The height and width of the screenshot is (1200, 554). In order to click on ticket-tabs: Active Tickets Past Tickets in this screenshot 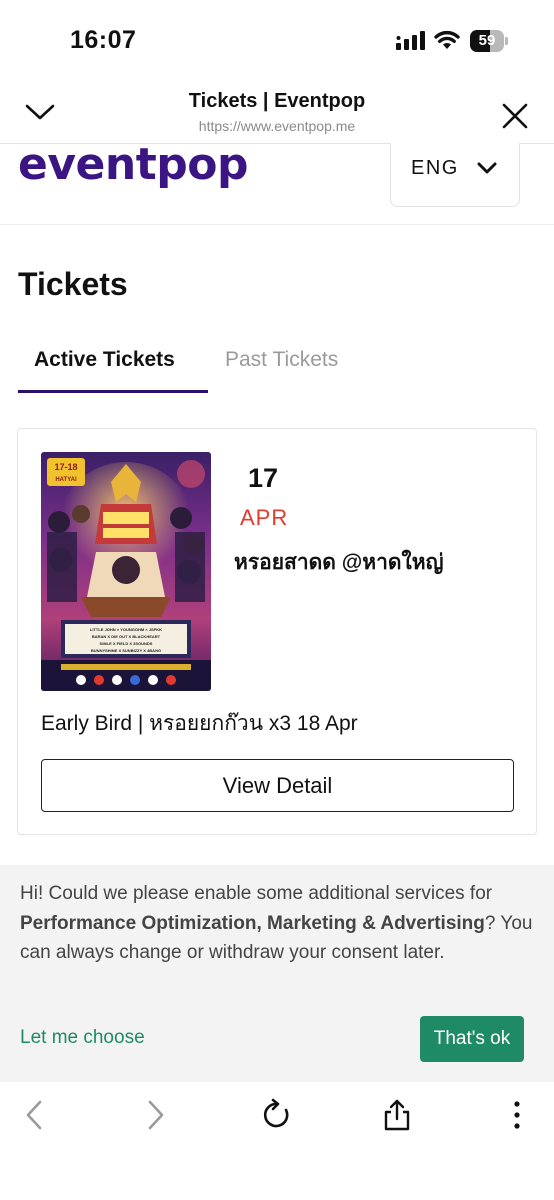, I will do `click(278, 368)`.